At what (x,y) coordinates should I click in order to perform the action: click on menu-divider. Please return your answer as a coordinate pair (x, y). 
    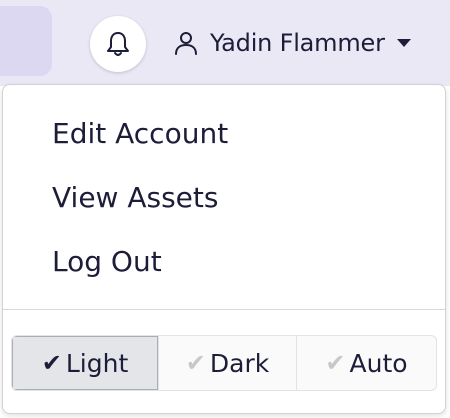
    Looking at the image, I should click on (224, 309).